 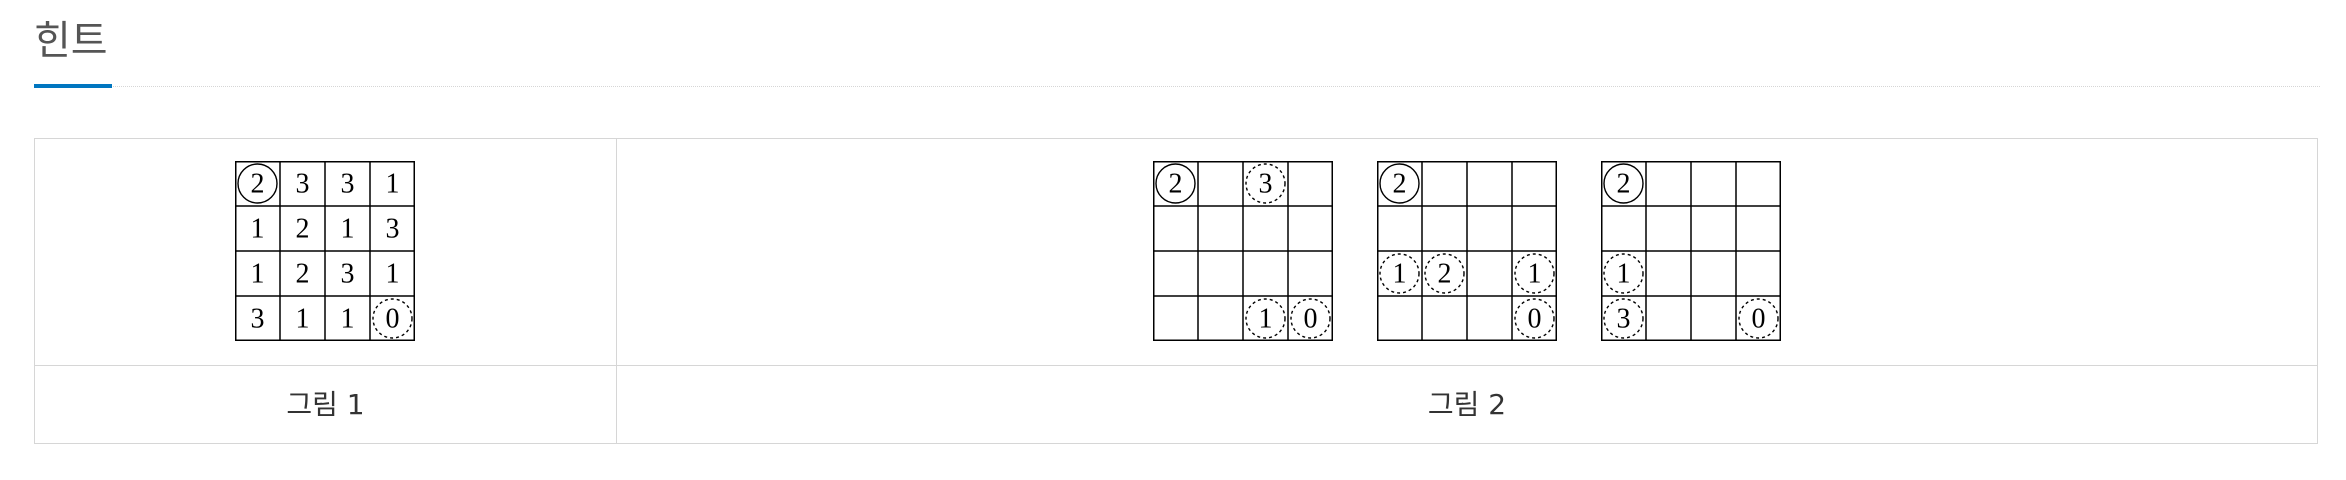 I want to click on section-title-underline, so click(x=73, y=86).